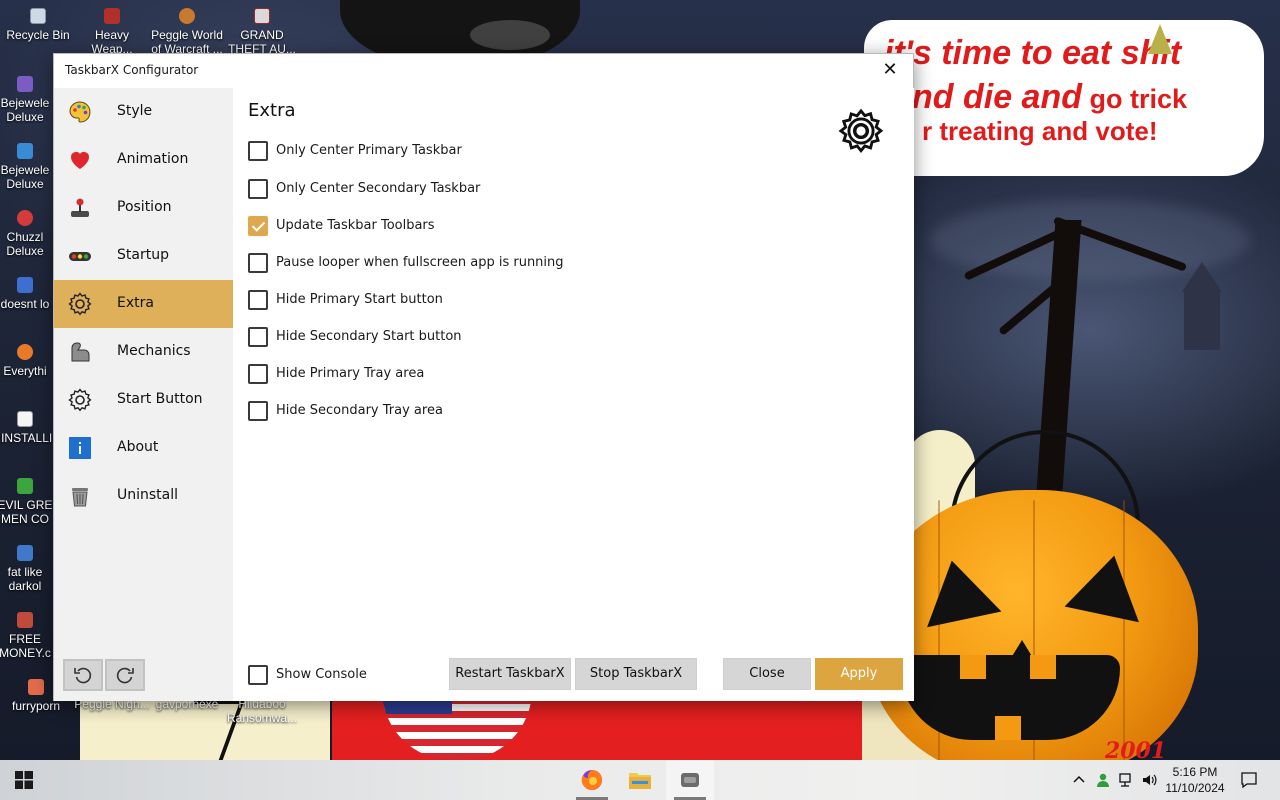 The image size is (1280, 800). I want to click on desktop-icon-bejeweled-1: Bejewele Deluxe, so click(26, 100).